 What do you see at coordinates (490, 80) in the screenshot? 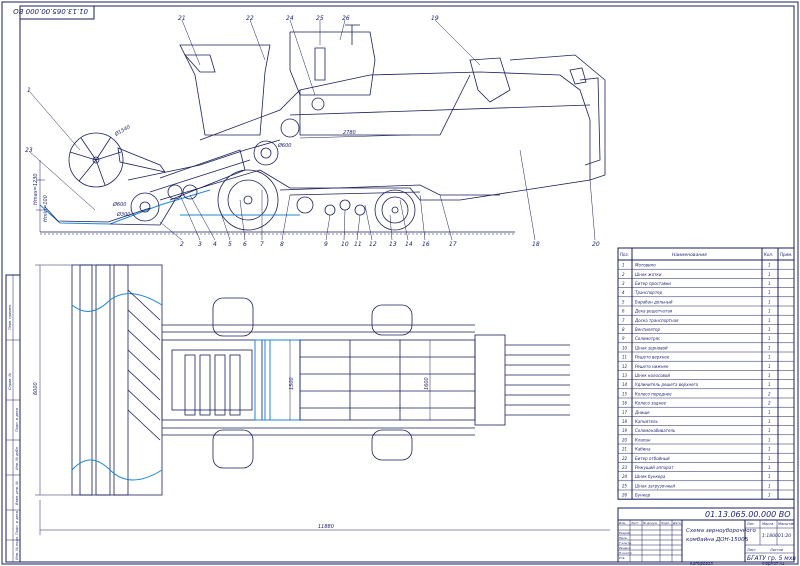
I see `straw-chopper` at bounding box center [490, 80].